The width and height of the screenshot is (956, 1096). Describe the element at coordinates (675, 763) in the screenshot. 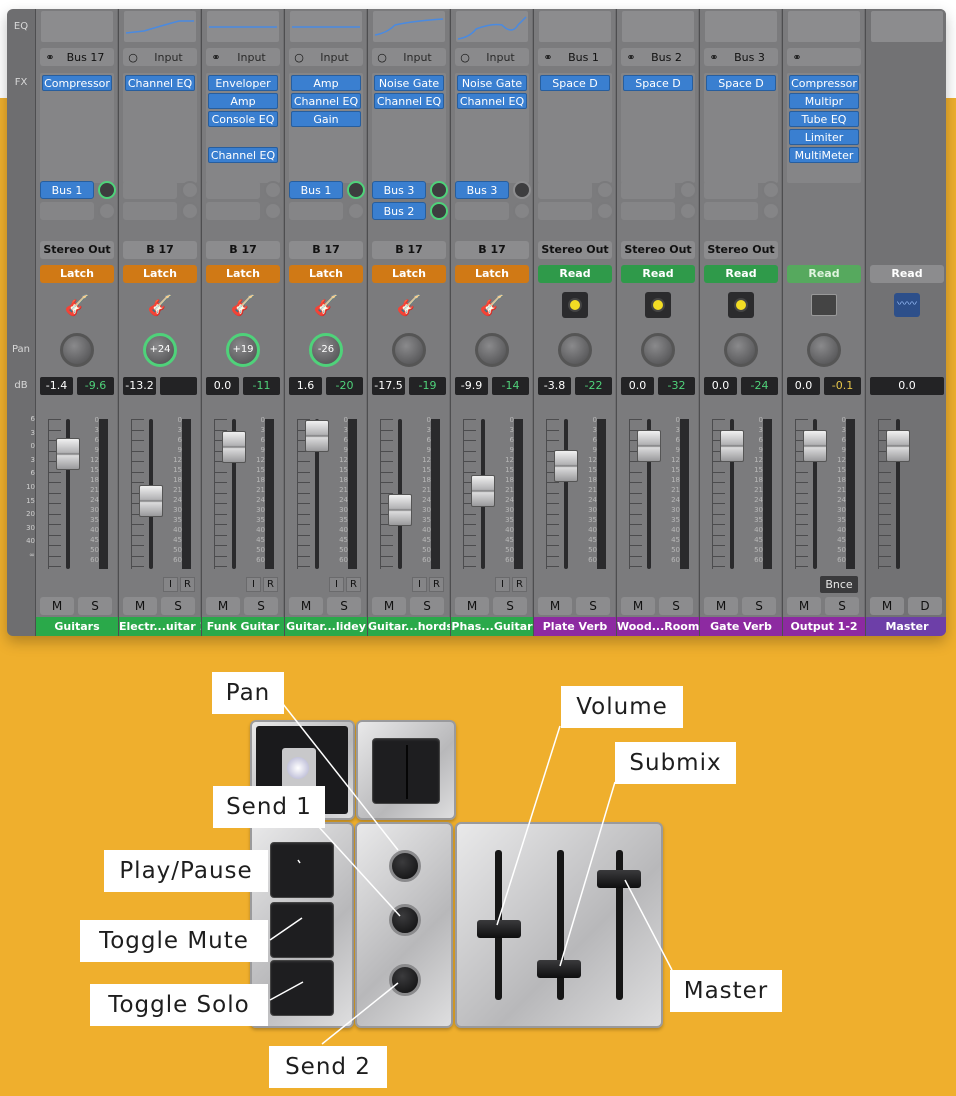

I see `callout-submix: Submix` at that location.